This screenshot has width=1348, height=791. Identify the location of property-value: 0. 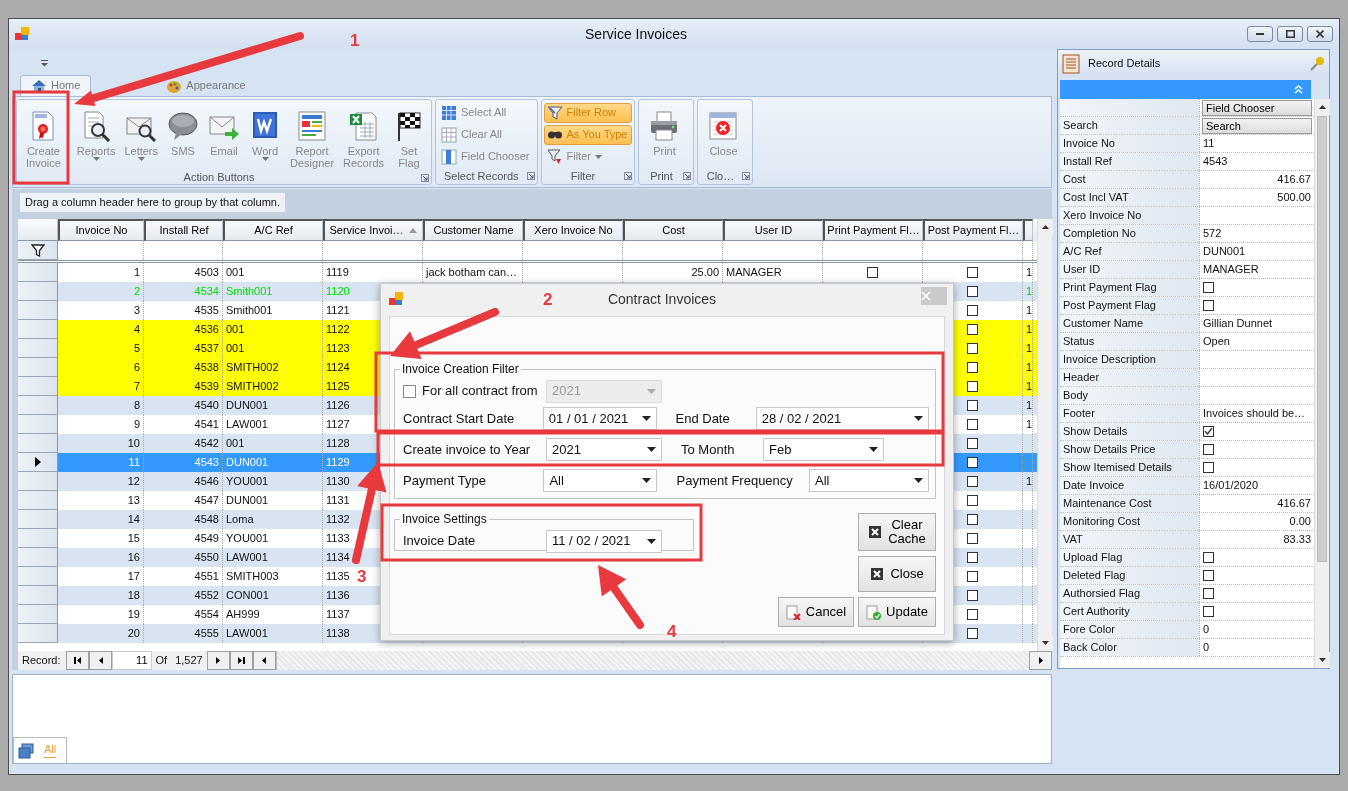
(1206, 647).